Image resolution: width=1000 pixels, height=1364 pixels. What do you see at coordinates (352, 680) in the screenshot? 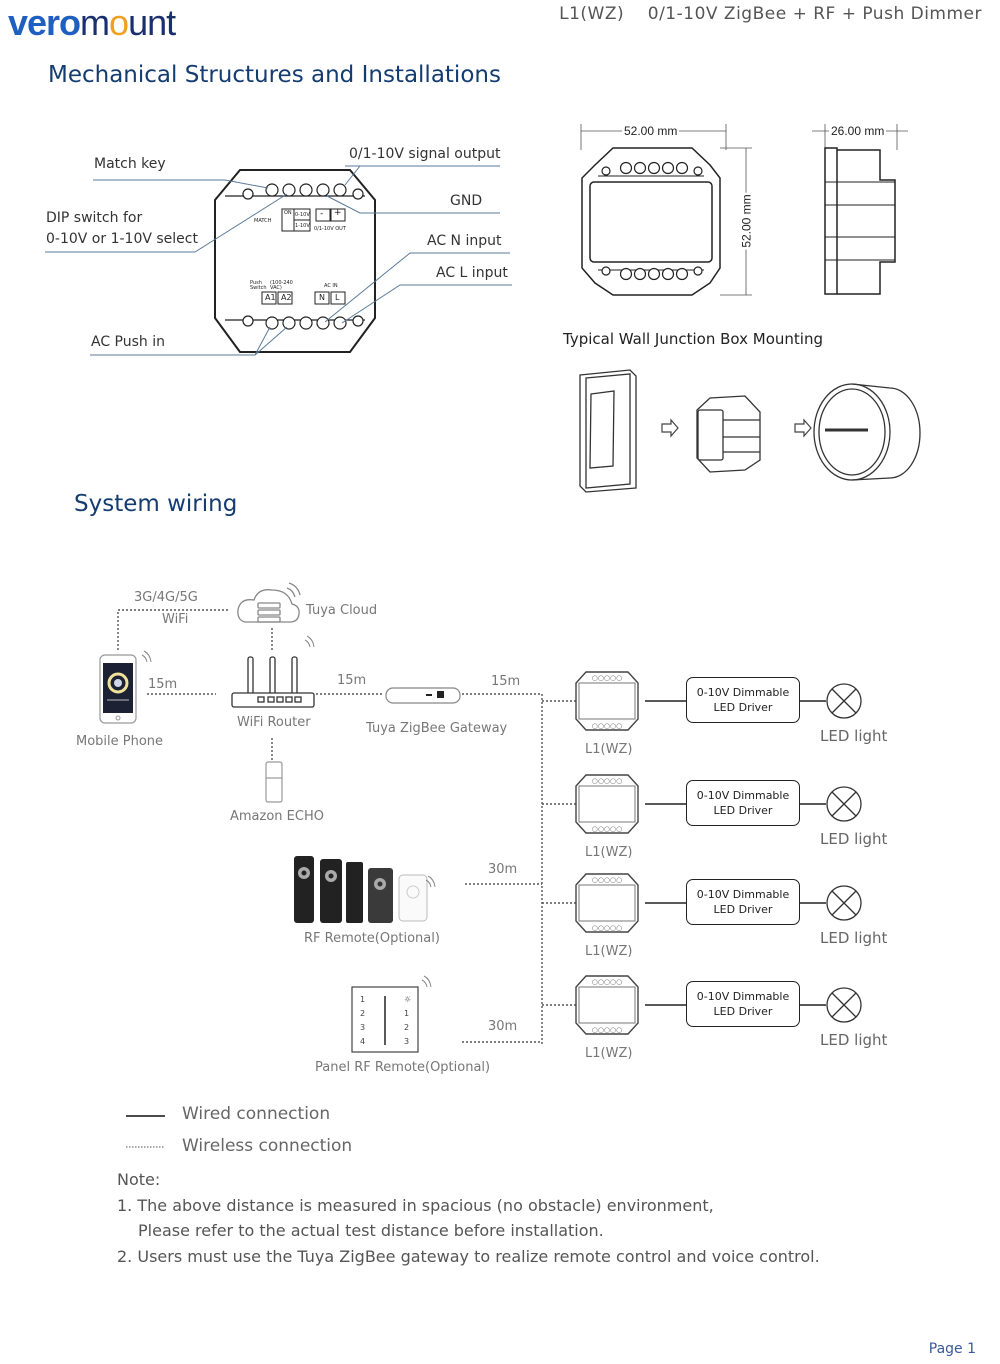
I see `distance-router-gateway: 15m` at bounding box center [352, 680].